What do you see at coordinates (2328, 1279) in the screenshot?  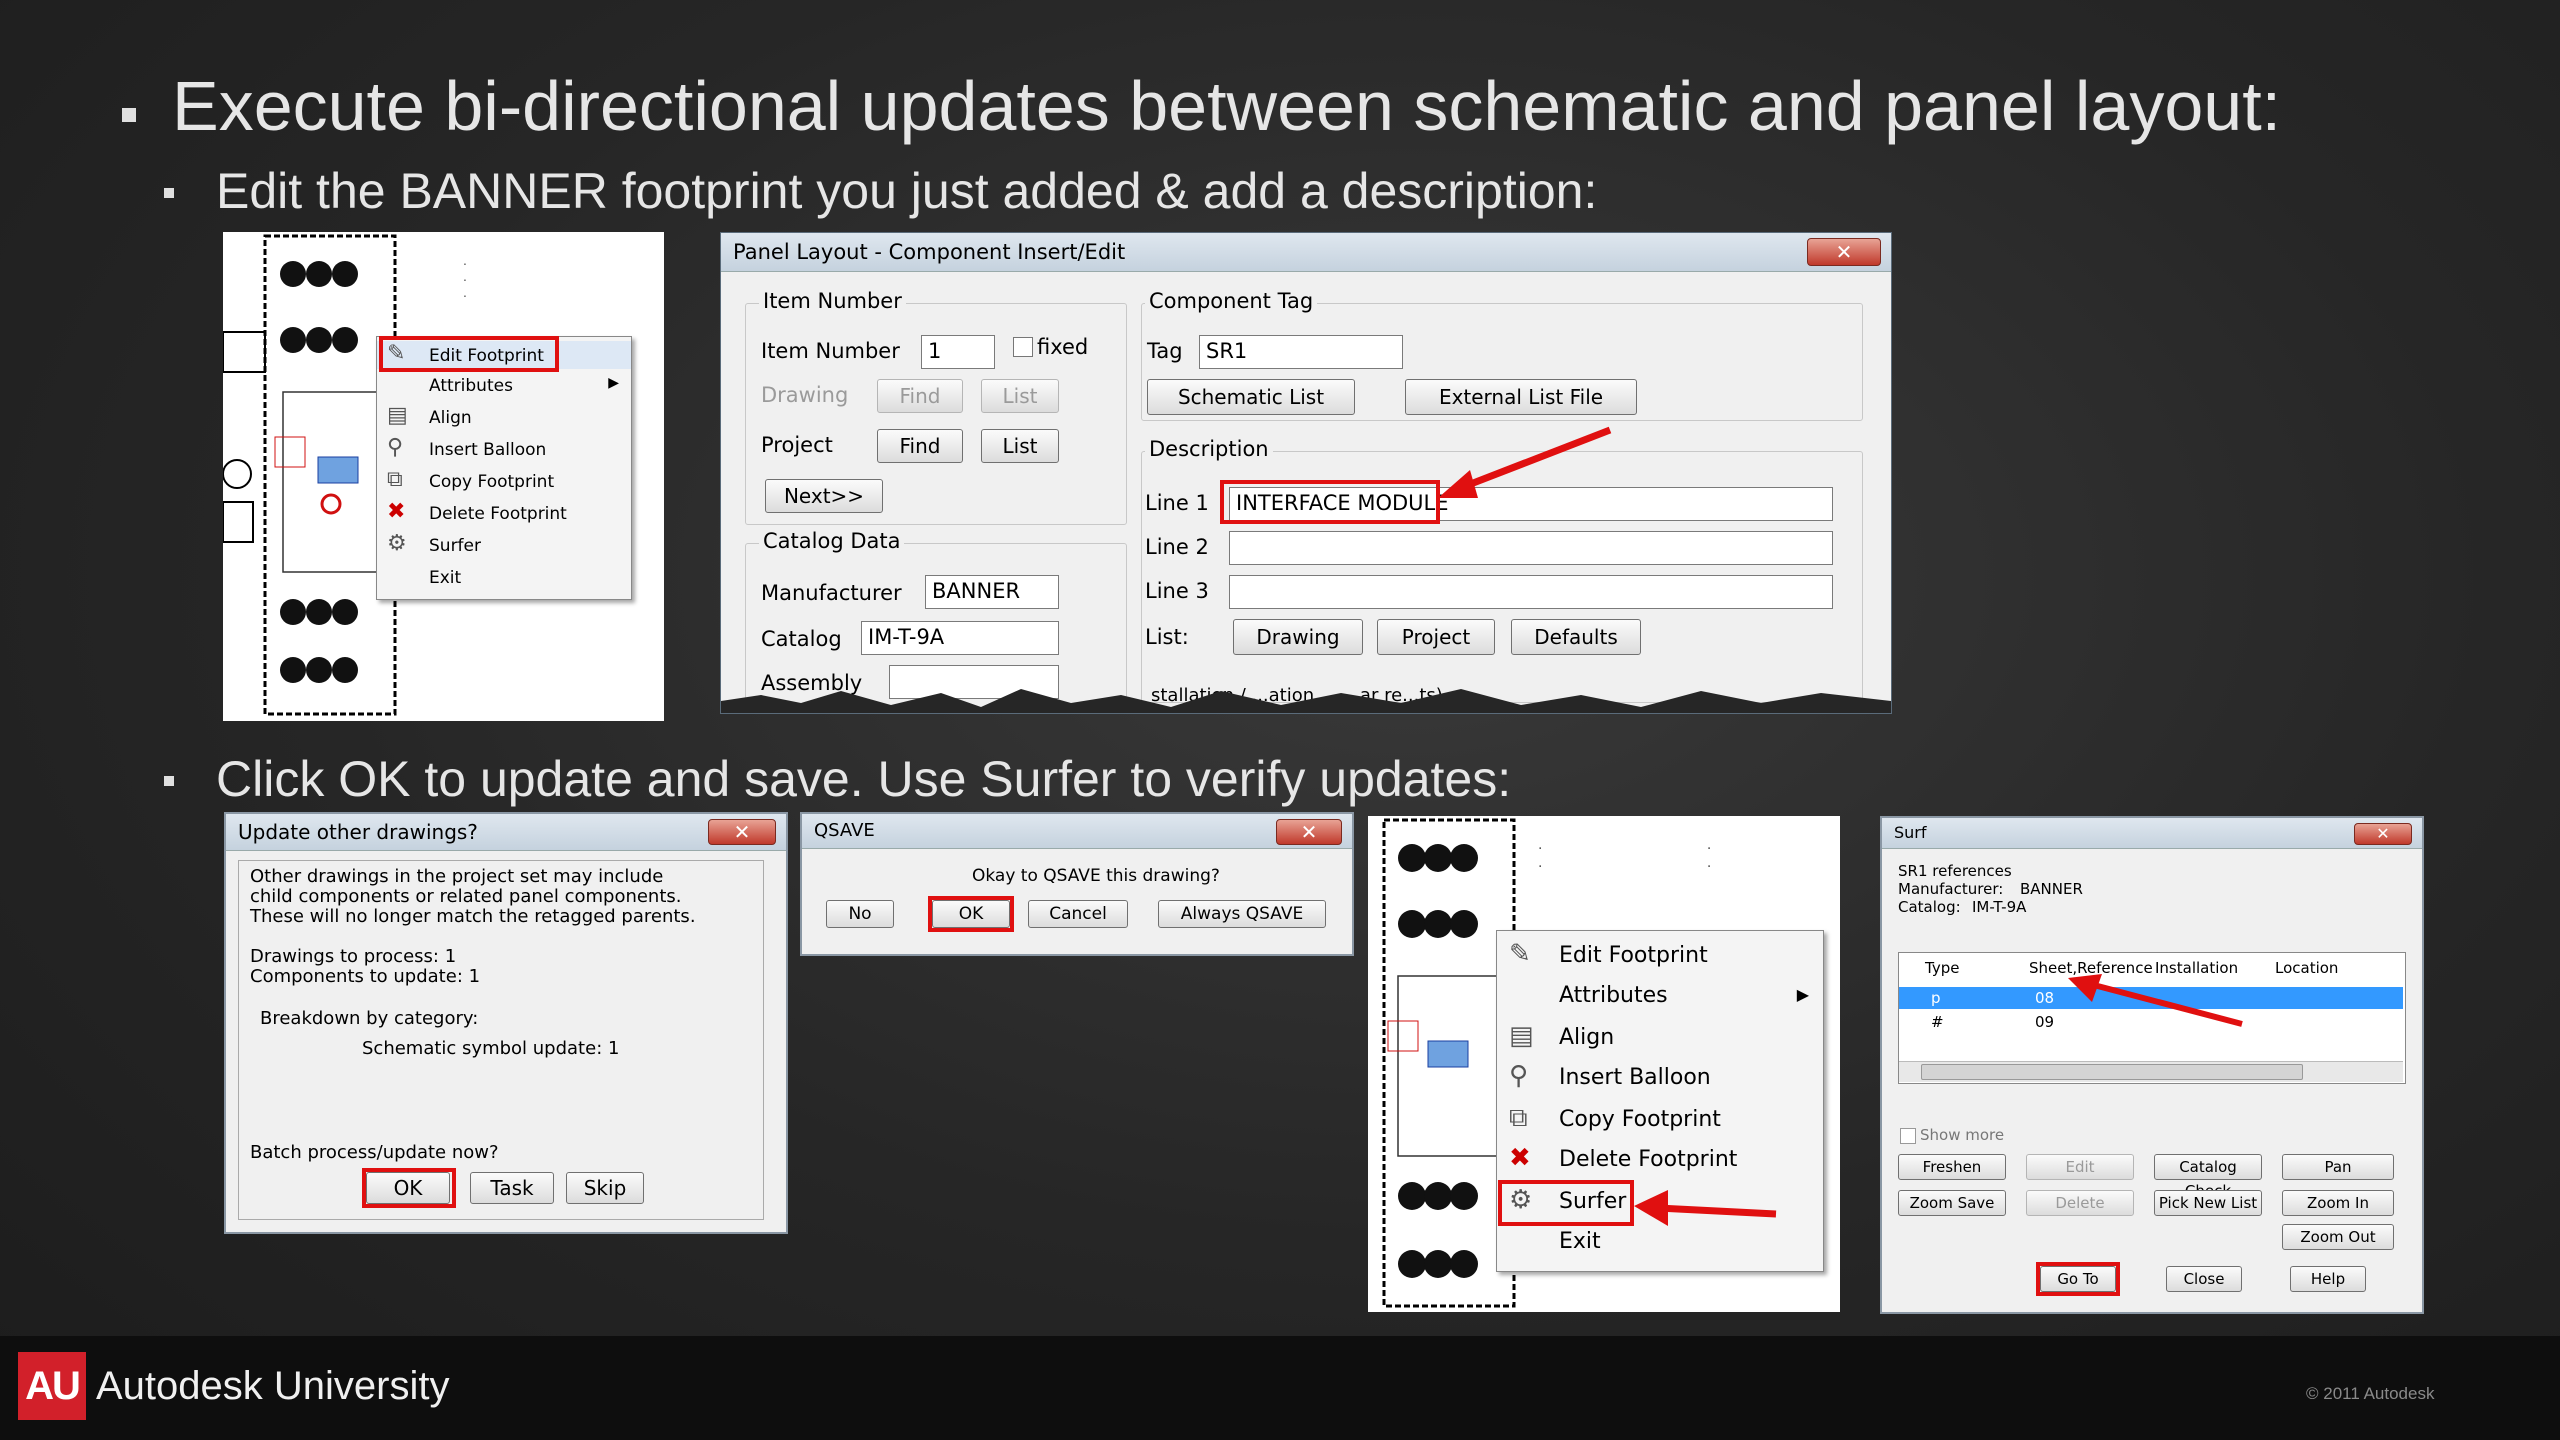 I see `help-button: Help` at bounding box center [2328, 1279].